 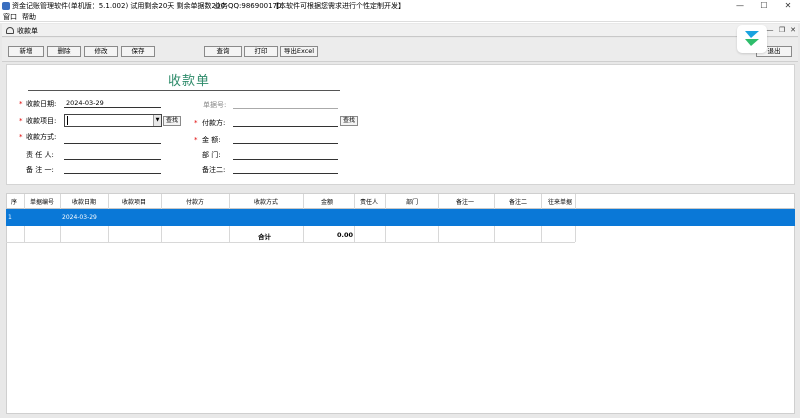 I want to click on payer-field, so click(x=285, y=126).